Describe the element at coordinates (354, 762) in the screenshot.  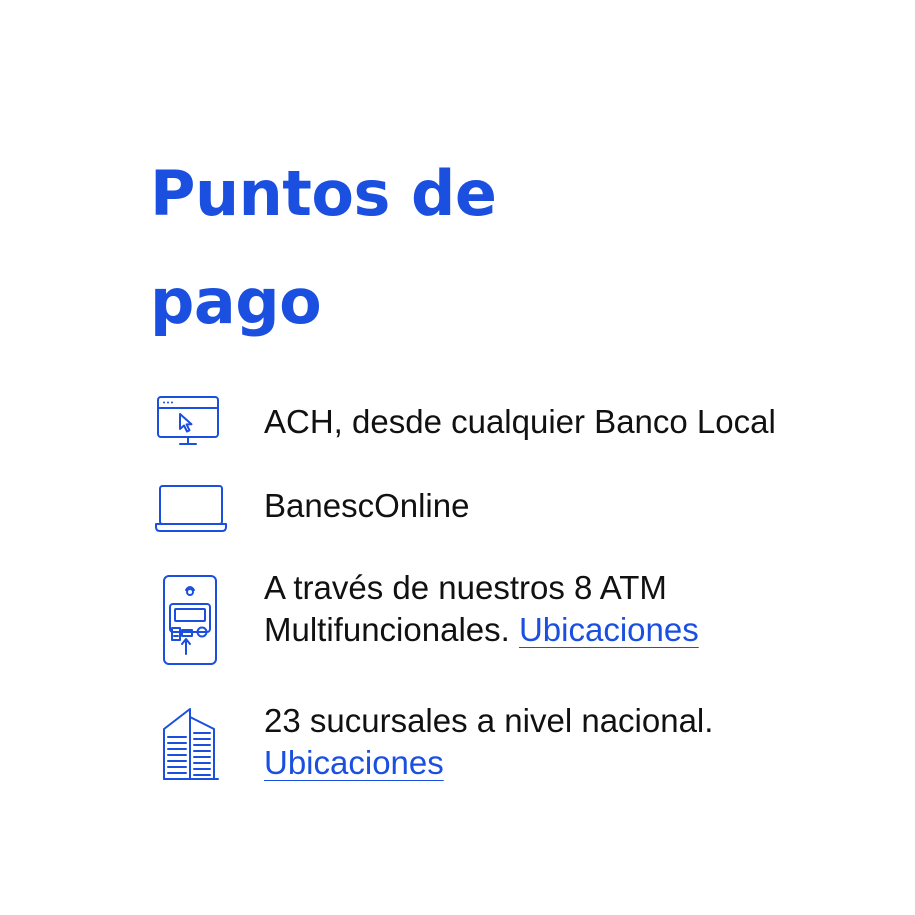
I see `branches-locations-link: Ubicaciones` at that location.